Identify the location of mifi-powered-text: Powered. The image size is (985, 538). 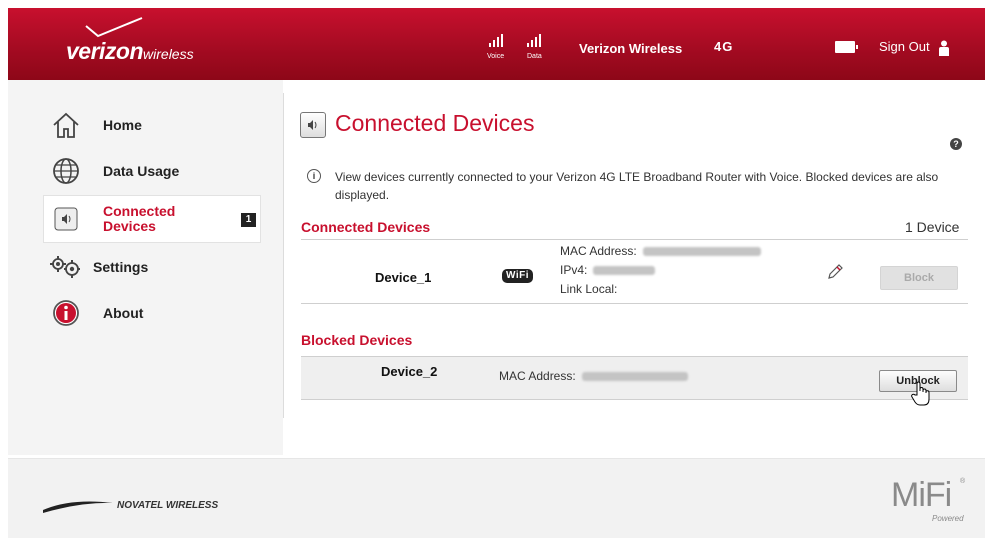
(948, 518).